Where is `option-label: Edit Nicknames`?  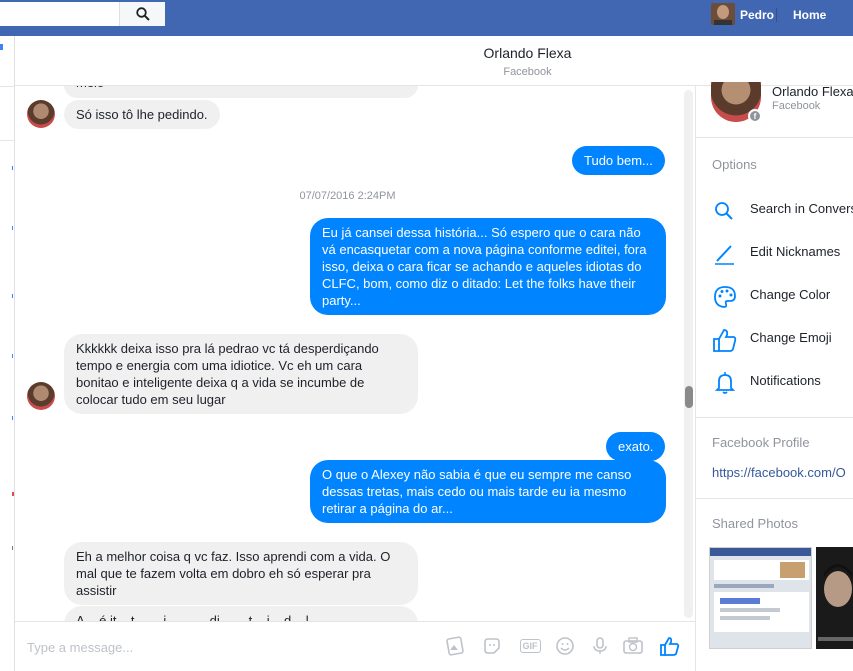 option-label: Edit Nicknames is located at coordinates (795, 251).